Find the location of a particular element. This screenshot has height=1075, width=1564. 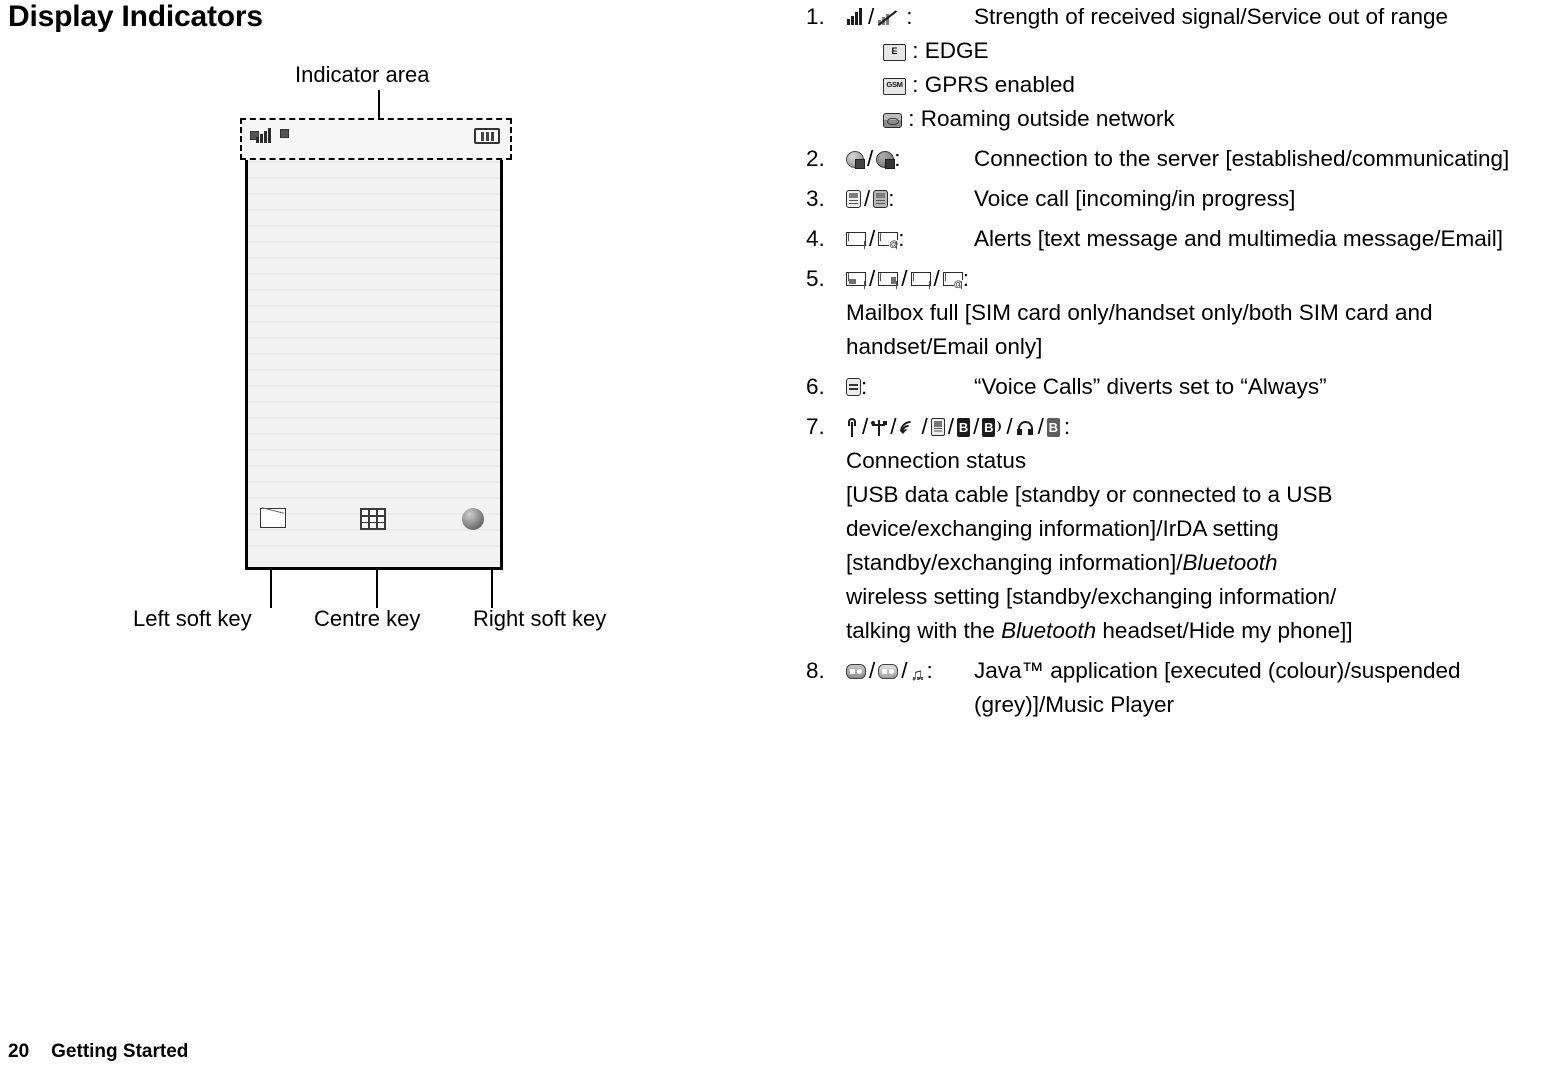

mailbox-full-email-icon is located at coordinates (952, 280).